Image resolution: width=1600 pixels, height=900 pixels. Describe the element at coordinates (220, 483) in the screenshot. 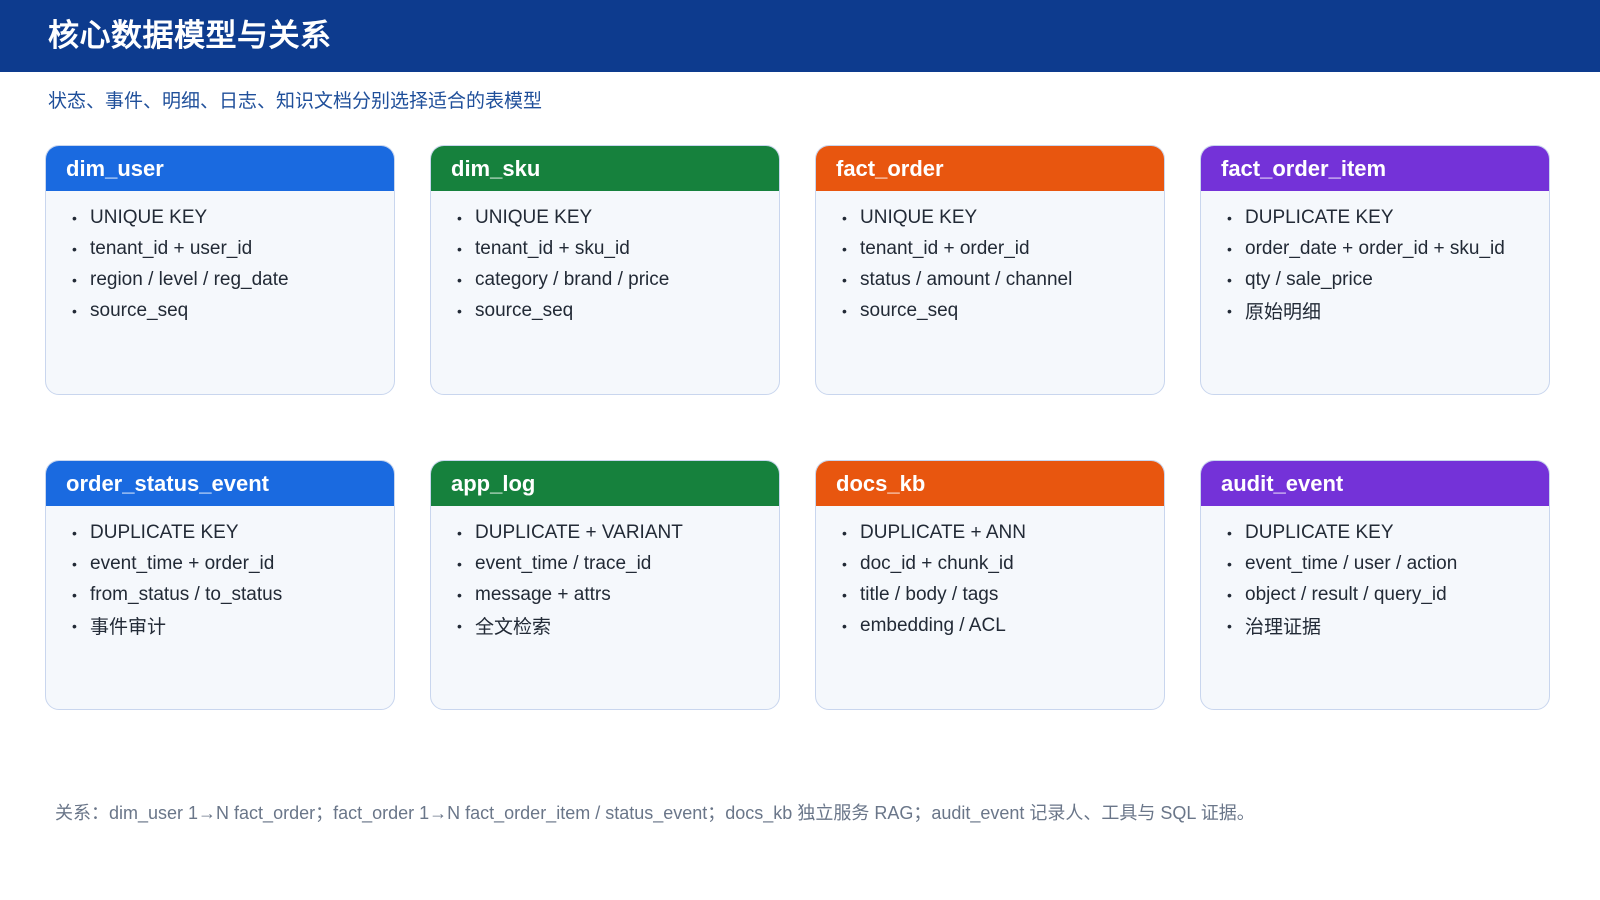

I see `model-card-title: order_status_event` at that location.